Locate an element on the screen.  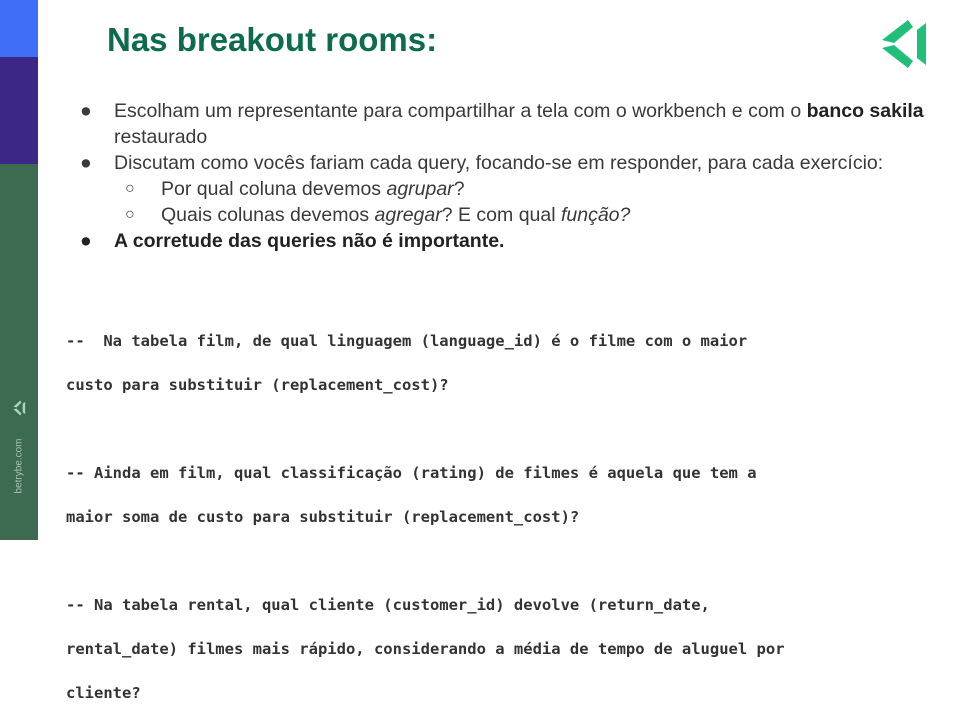
italic-text: função? is located at coordinates (595, 215).